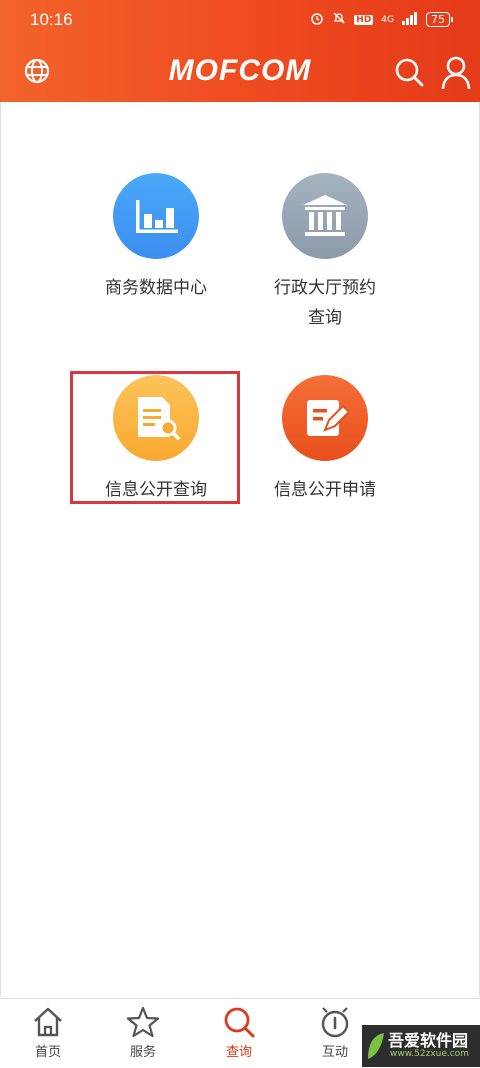 This screenshot has width=480, height=1068. I want to click on hd-badge: HD, so click(364, 19).